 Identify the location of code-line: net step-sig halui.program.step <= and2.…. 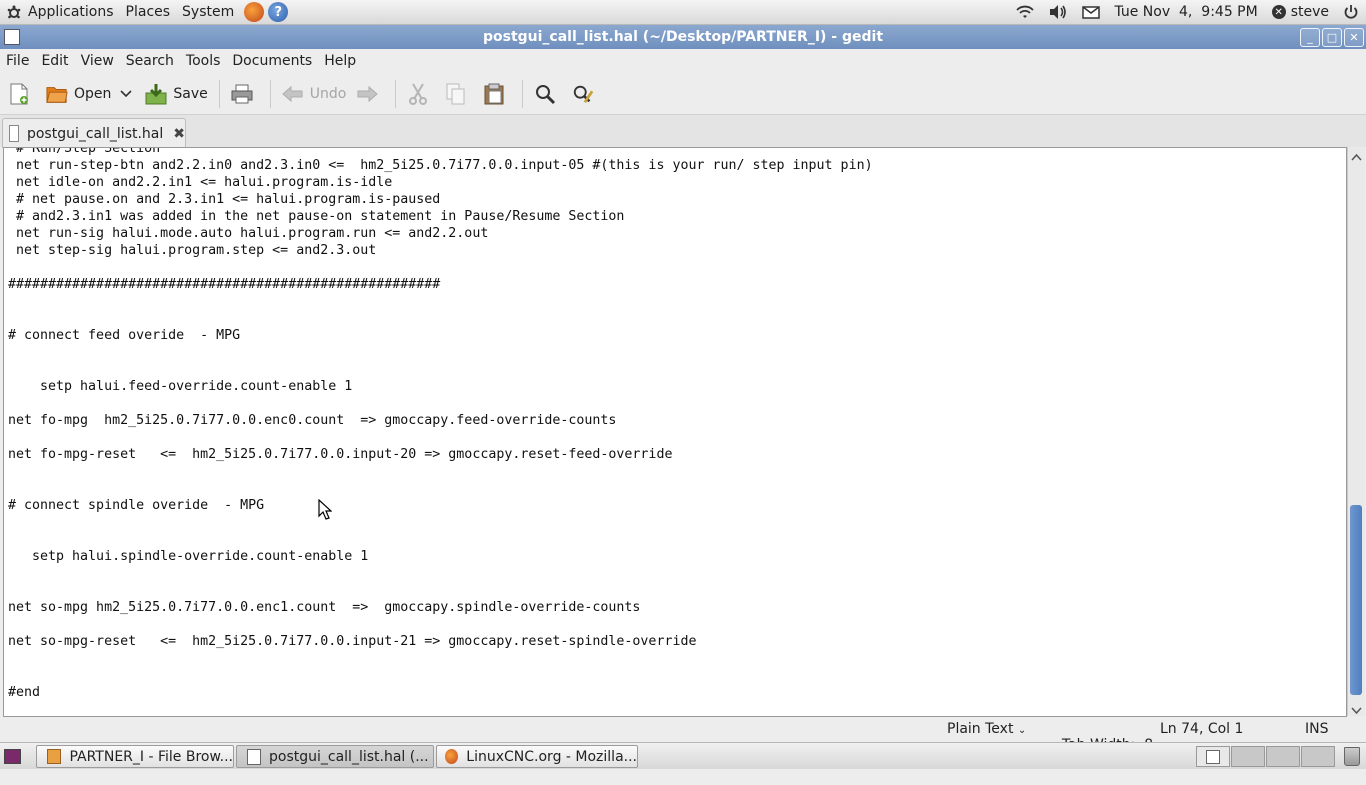
(192, 250).